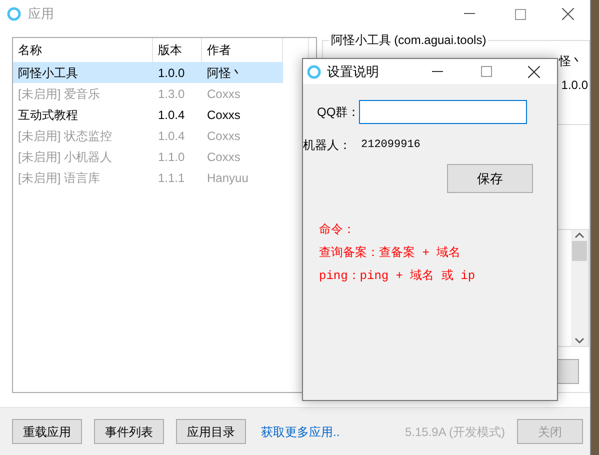 The image size is (599, 455). What do you see at coordinates (390, 252) in the screenshot?
I see `command-note: 查询备案：查备案 + 域名` at bounding box center [390, 252].